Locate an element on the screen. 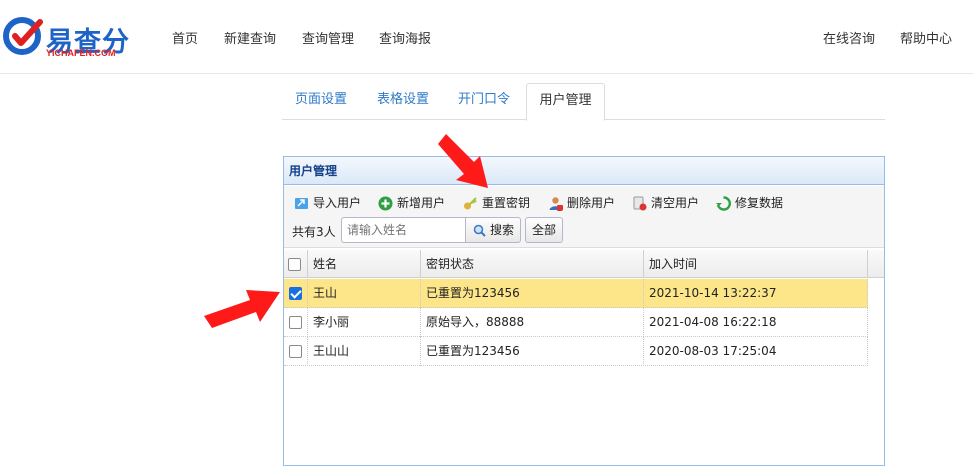  clear-users-button: 清空用户 is located at coordinates (665, 203).